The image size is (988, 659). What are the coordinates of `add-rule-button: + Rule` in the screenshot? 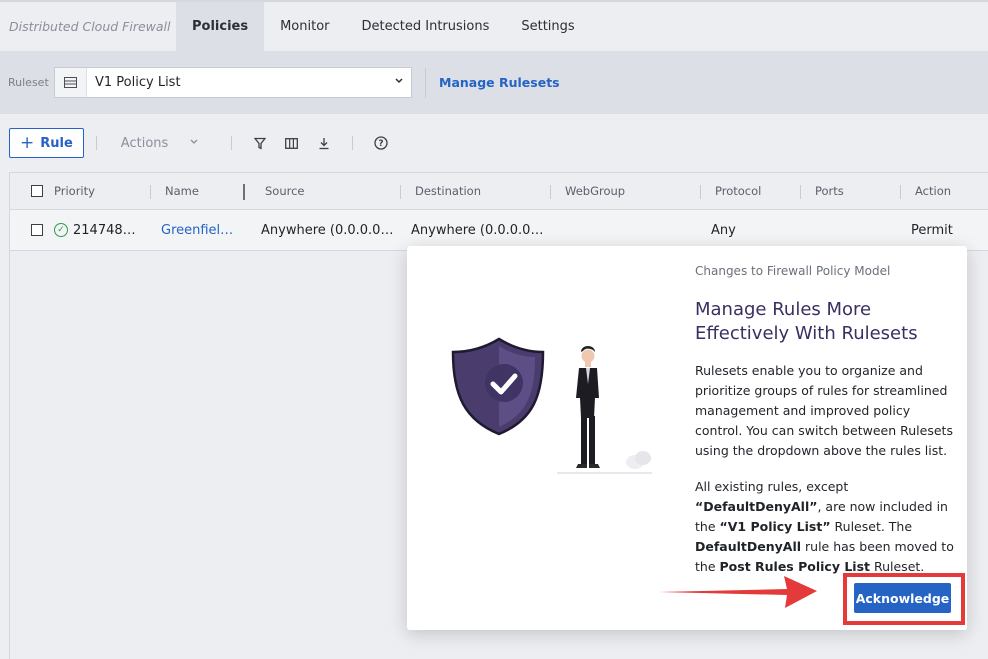 It's located at (46, 143).